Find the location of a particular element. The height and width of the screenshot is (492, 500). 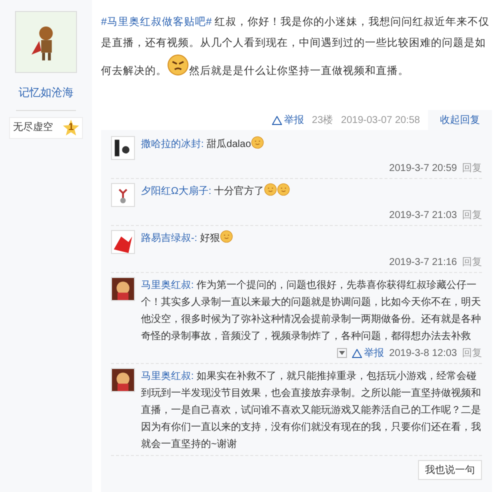

reply-text: 马里奥红叔: 如果实在补救不了，就只能推掉重录，包括玩小游戏，经常会碰到玩到一半发现没节目效果，也会直接放弃录制。之所以能一直坚持做视频和直播，一是自己喜欢，试问谁不喜欢又能玩游戏又能养活自己的工作呢？二是因为有你们一直以来的支持，没有你们就没有现在的我，只要你们还在看，我就会一直坚持的~谢谢 is located at coordinates (311, 411).